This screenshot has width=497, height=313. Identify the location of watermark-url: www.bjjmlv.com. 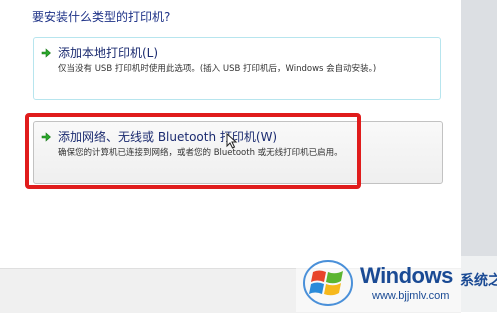
(411, 296).